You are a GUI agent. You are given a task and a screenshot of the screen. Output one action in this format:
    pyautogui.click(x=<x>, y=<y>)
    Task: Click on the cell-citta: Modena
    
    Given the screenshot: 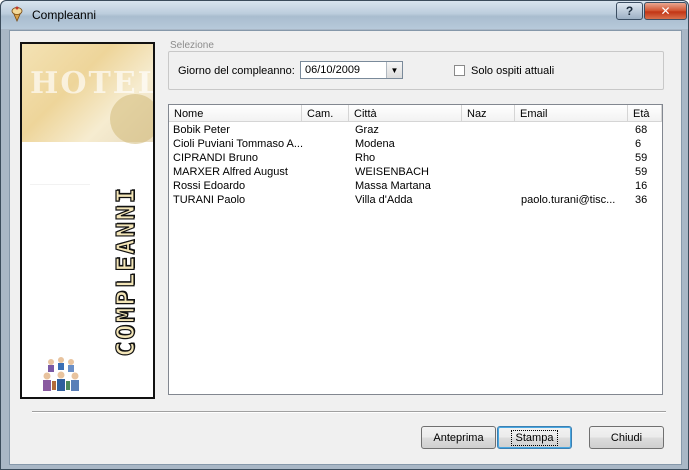 What is the action you would take?
    pyautogui.click(x=375, y=144)
    